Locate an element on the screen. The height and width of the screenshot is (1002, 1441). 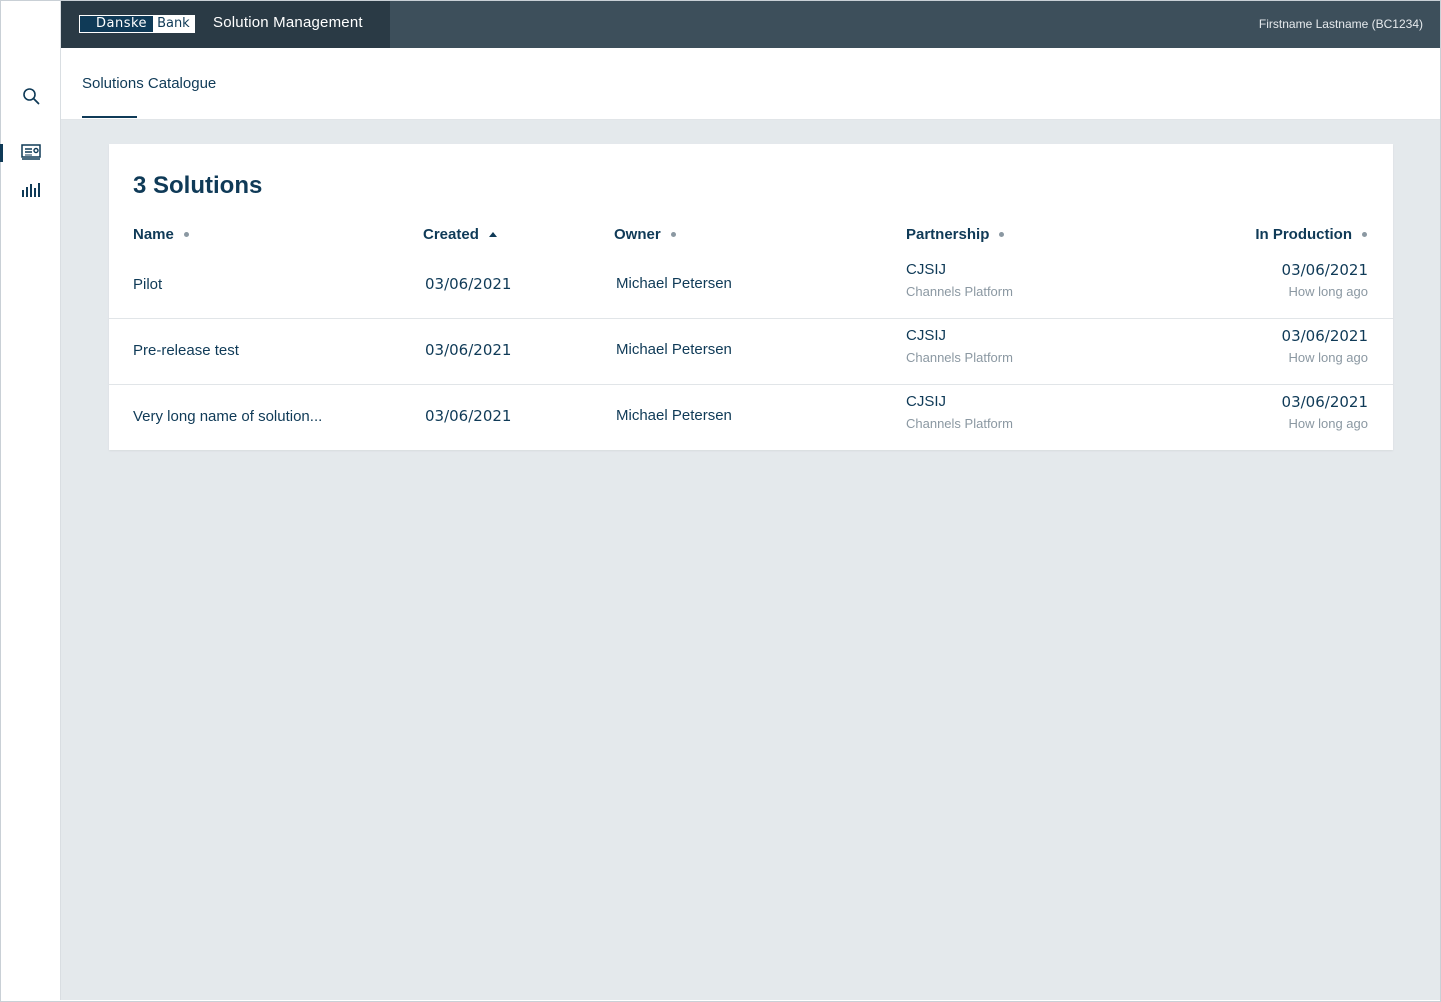
solution-name: Pre-release test is located at coordinates (186, 350).